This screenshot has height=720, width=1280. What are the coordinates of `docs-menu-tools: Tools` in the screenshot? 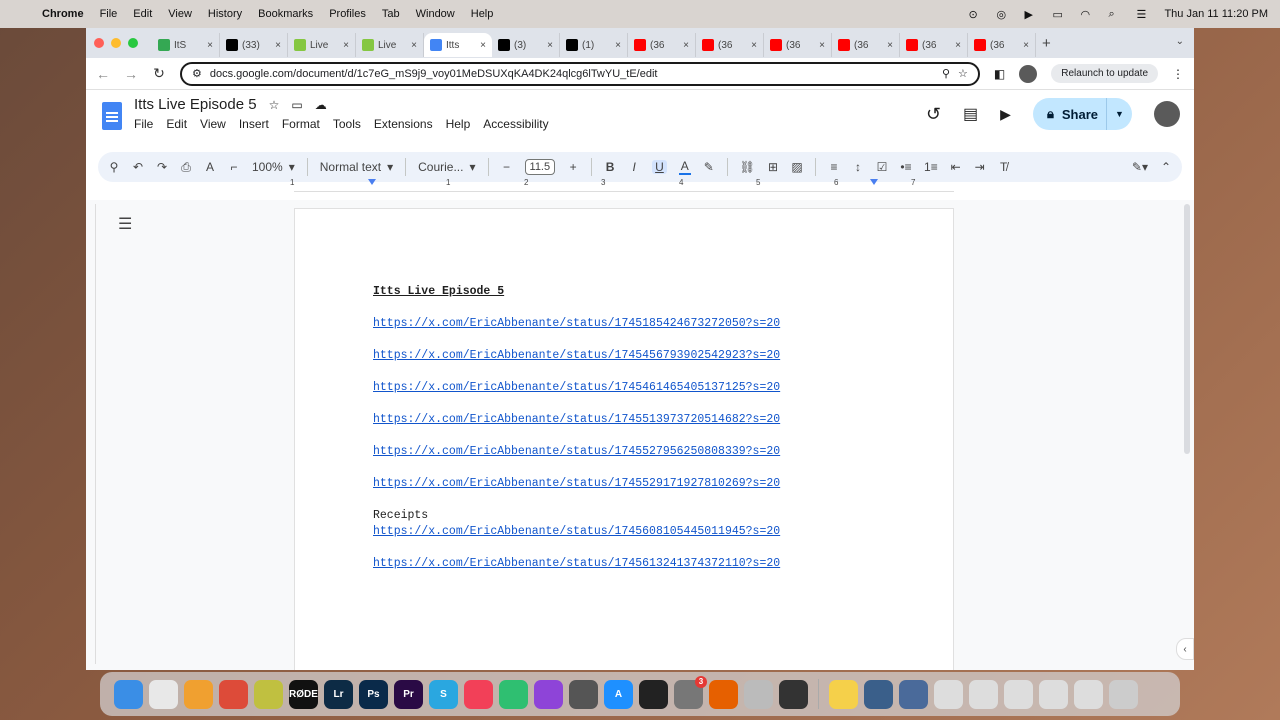 It's located at (347, 124).